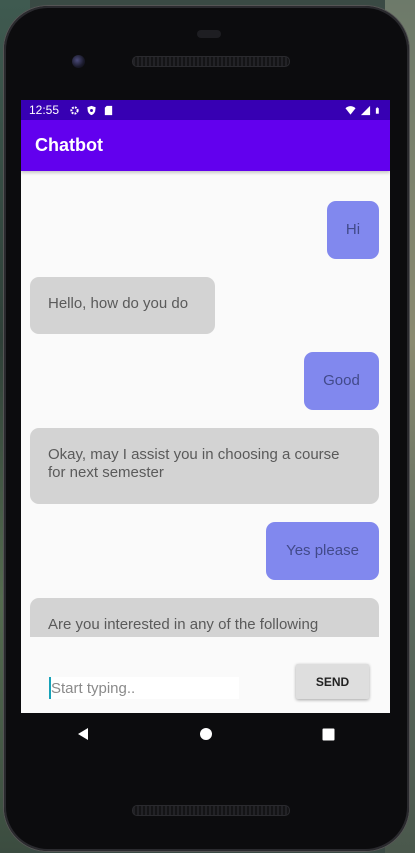 Image resolution: width=415 pixels, height=853 pixels. What do you see at coordinates (78, 61) in the screenshot?
I see `front-camera` at bounding box center [78, 61].